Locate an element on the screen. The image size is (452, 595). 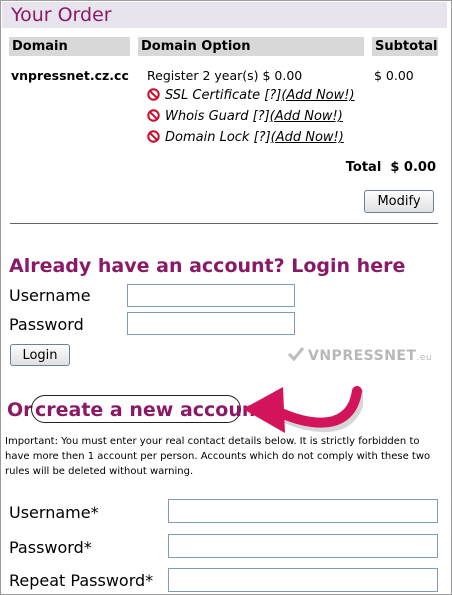
login-username-label: Username is located at coordinates (50, 295).